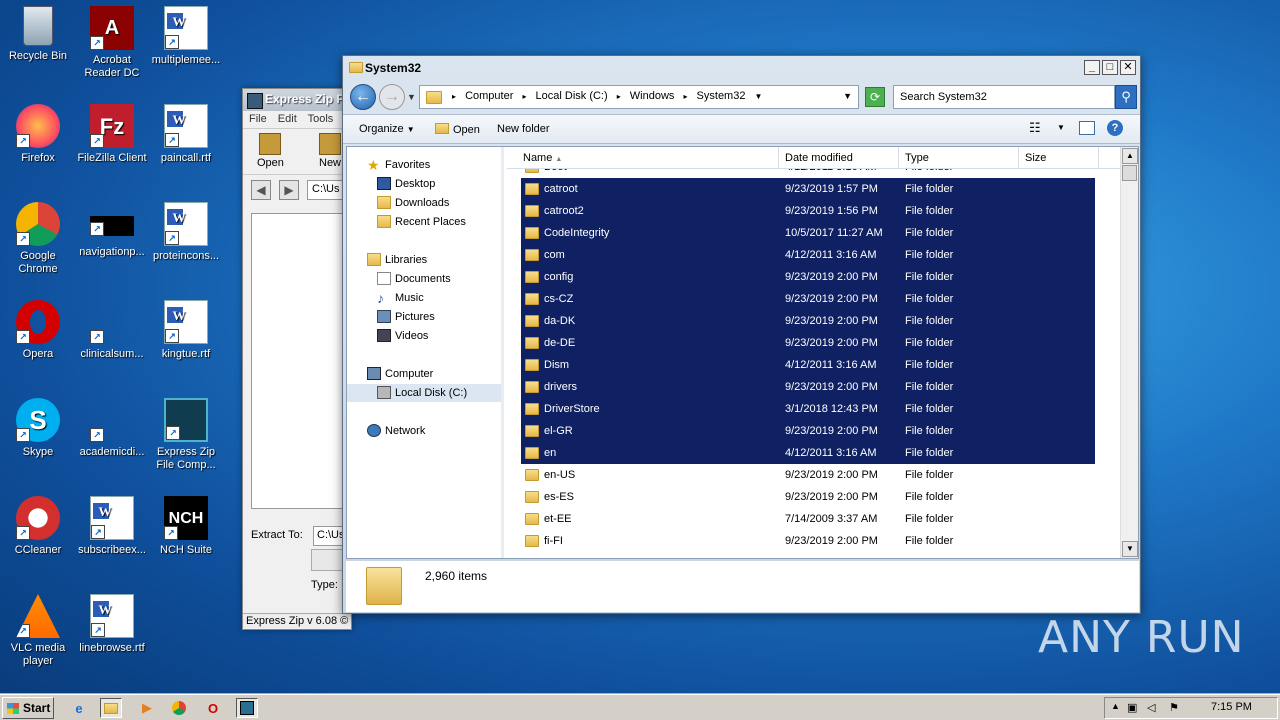  What do you see at coordinates (112, 624) in the screenshot?
I see `desktop-icon-linebrowse-rtf: W ↗ linebrowse.rtf` at bounding box center [112, 624].